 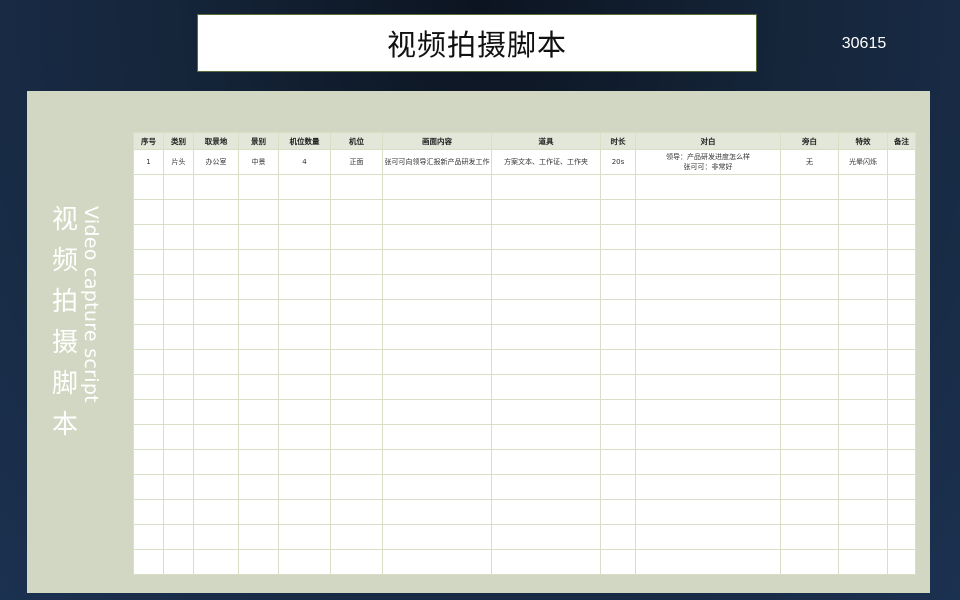 I want to click on table-cell: 无, so click(x=809, y=162).